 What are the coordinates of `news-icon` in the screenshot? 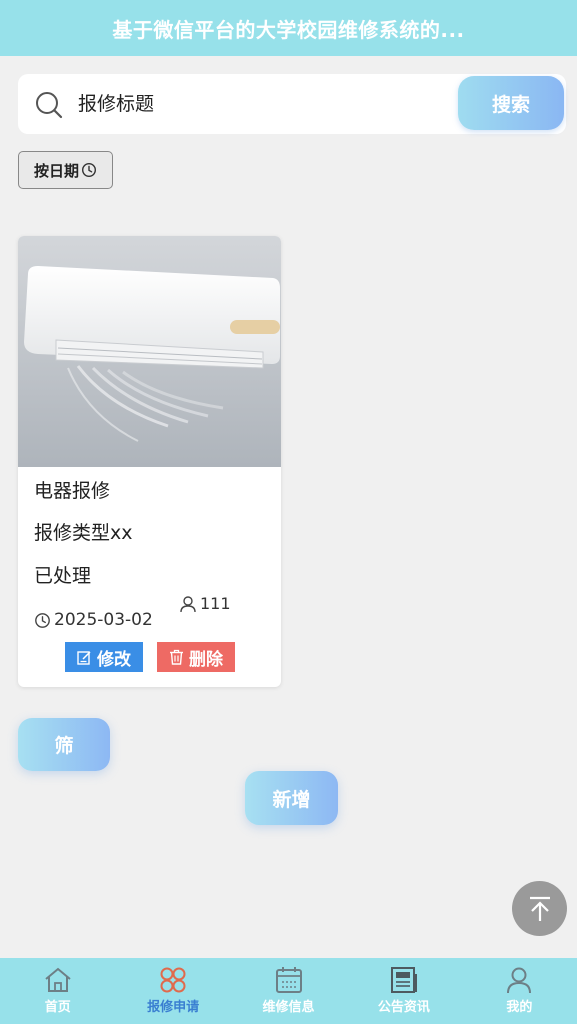 It's located at (403, 980).